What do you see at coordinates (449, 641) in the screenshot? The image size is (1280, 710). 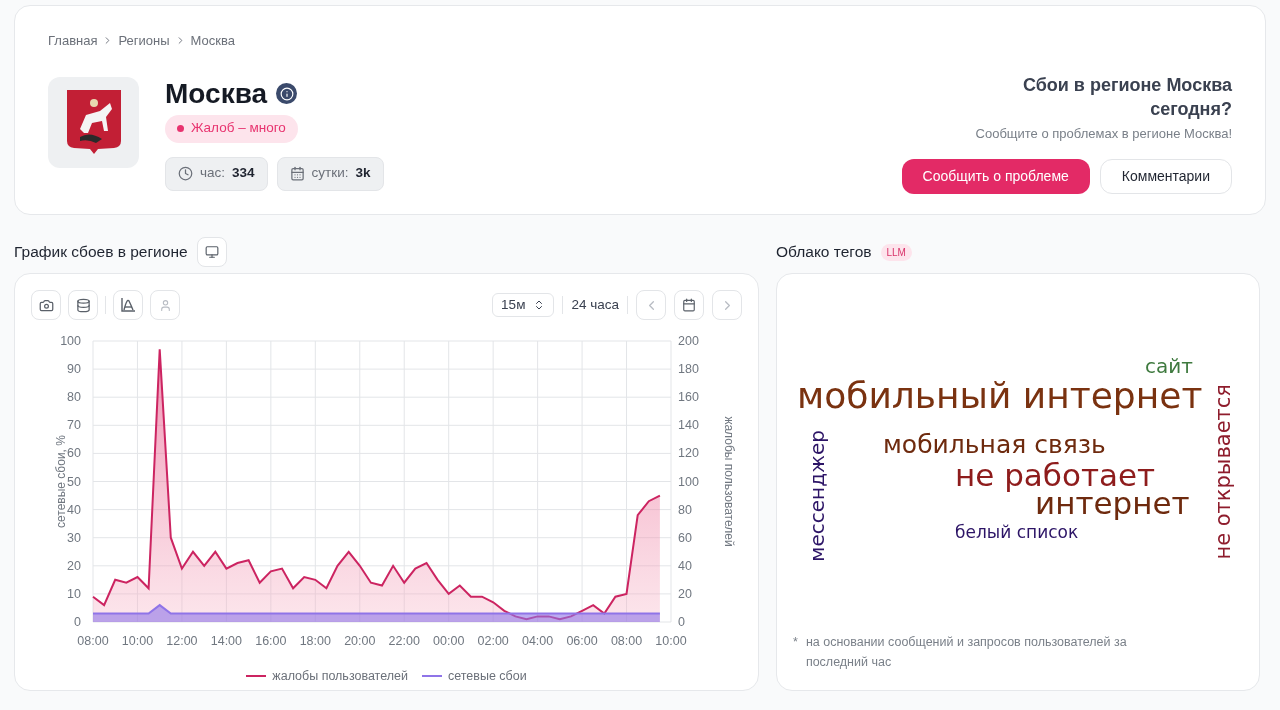 I see `axis-tick-label: 00:00` at bounding box center [449, 641].